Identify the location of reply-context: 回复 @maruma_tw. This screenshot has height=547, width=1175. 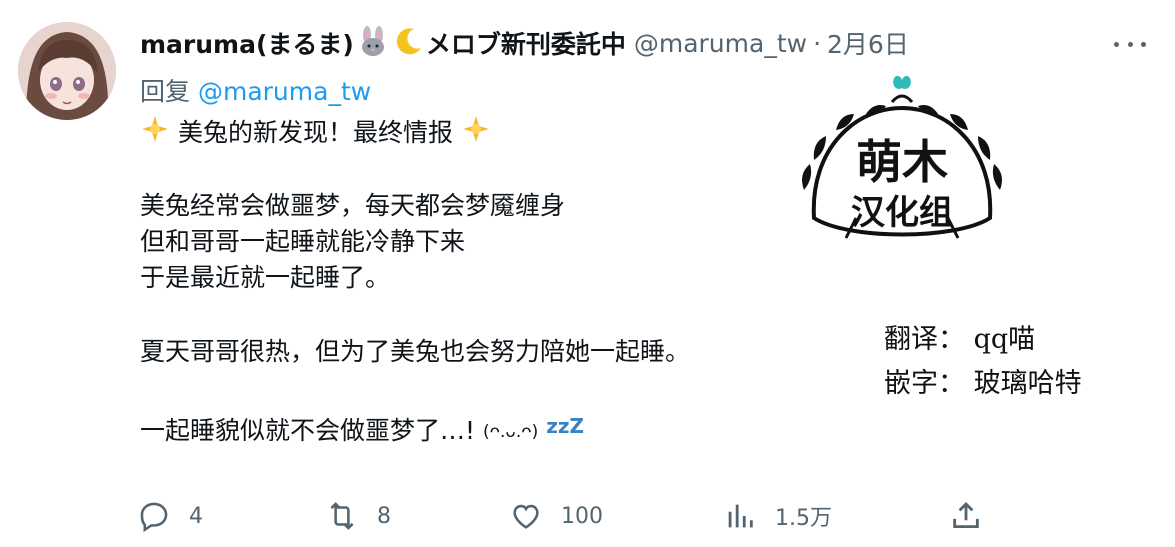
(255, 90).